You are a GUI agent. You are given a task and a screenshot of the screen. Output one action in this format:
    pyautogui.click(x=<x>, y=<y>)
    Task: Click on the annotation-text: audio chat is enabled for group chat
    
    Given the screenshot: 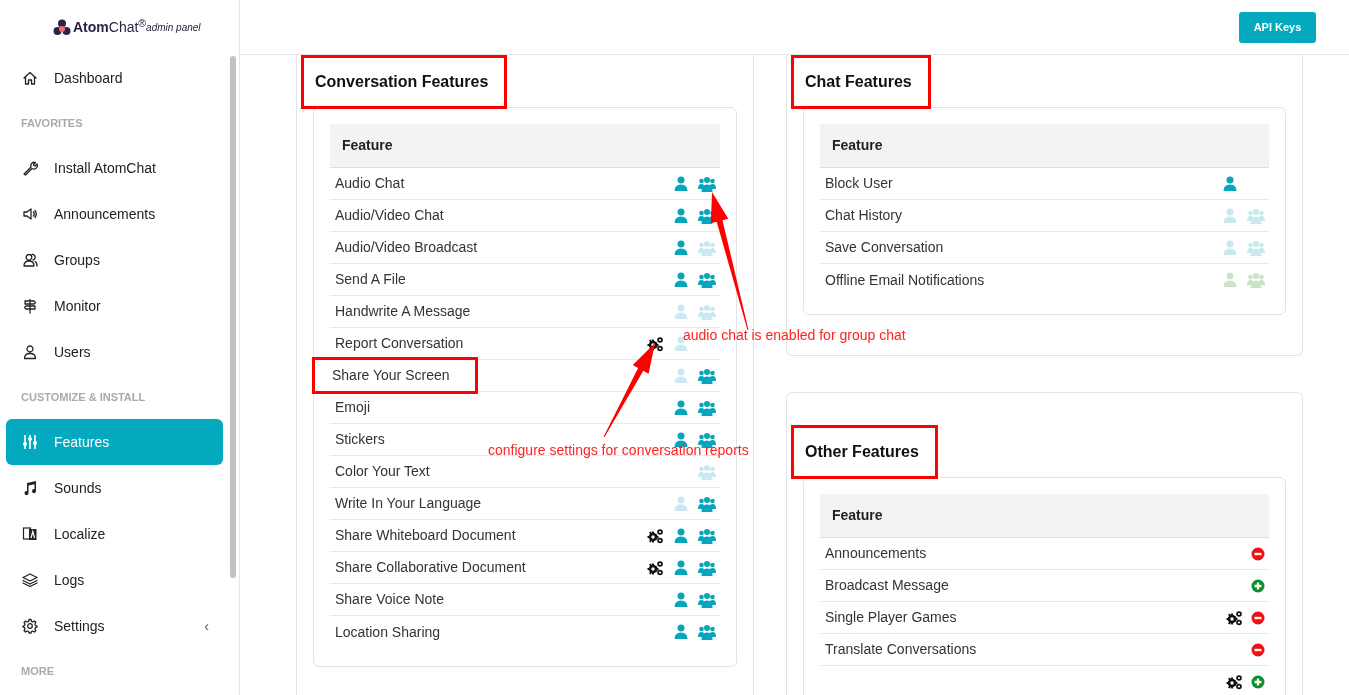 What is the action you would take?
    pyautogui.click(x=794, y=335)
    